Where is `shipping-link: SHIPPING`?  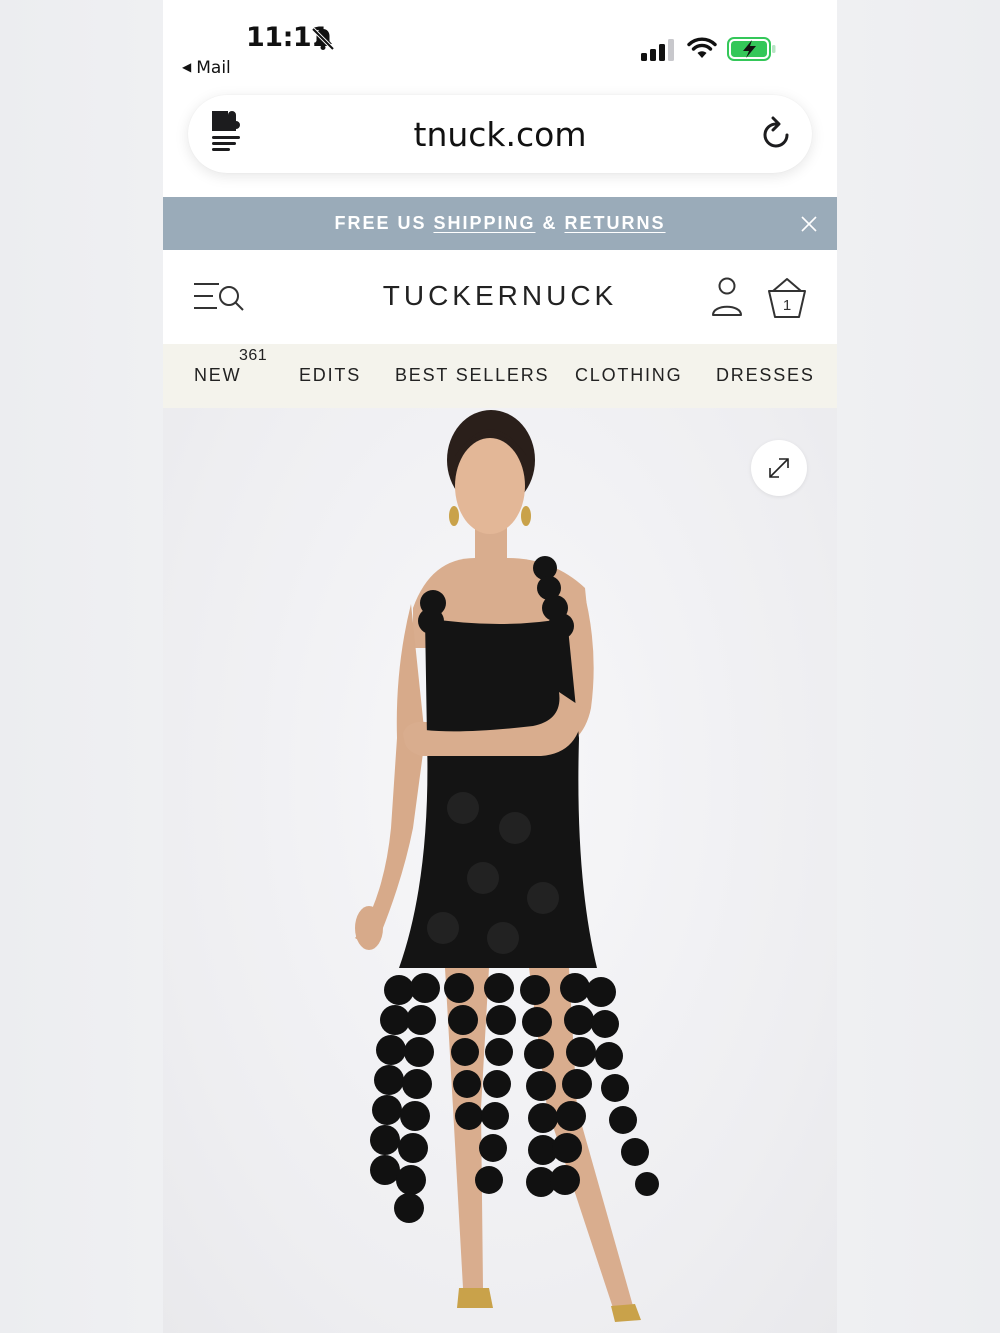
shipping-link: SHIPPING is located at coordinates (484, 223).